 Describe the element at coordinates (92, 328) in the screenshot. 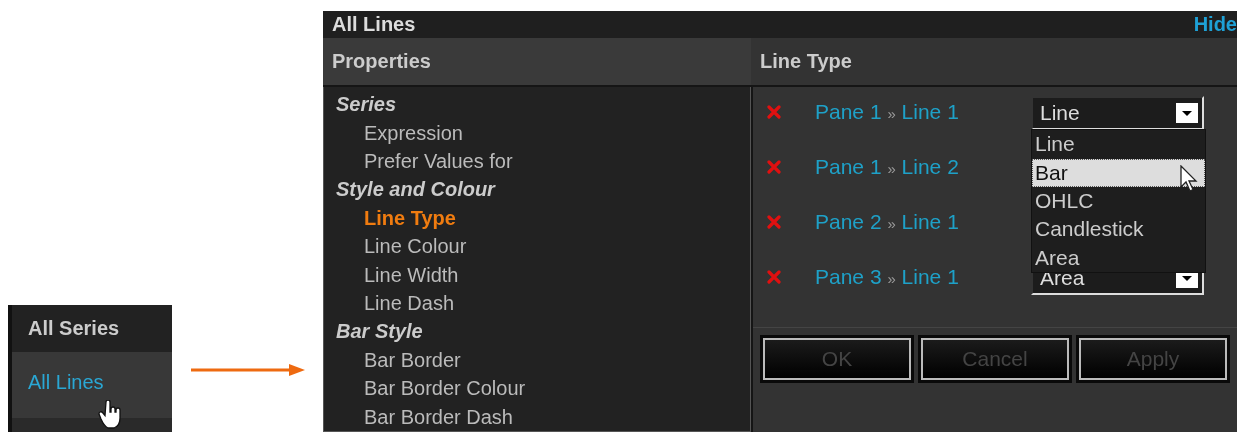

I see `menu-item: All Series` at that location.